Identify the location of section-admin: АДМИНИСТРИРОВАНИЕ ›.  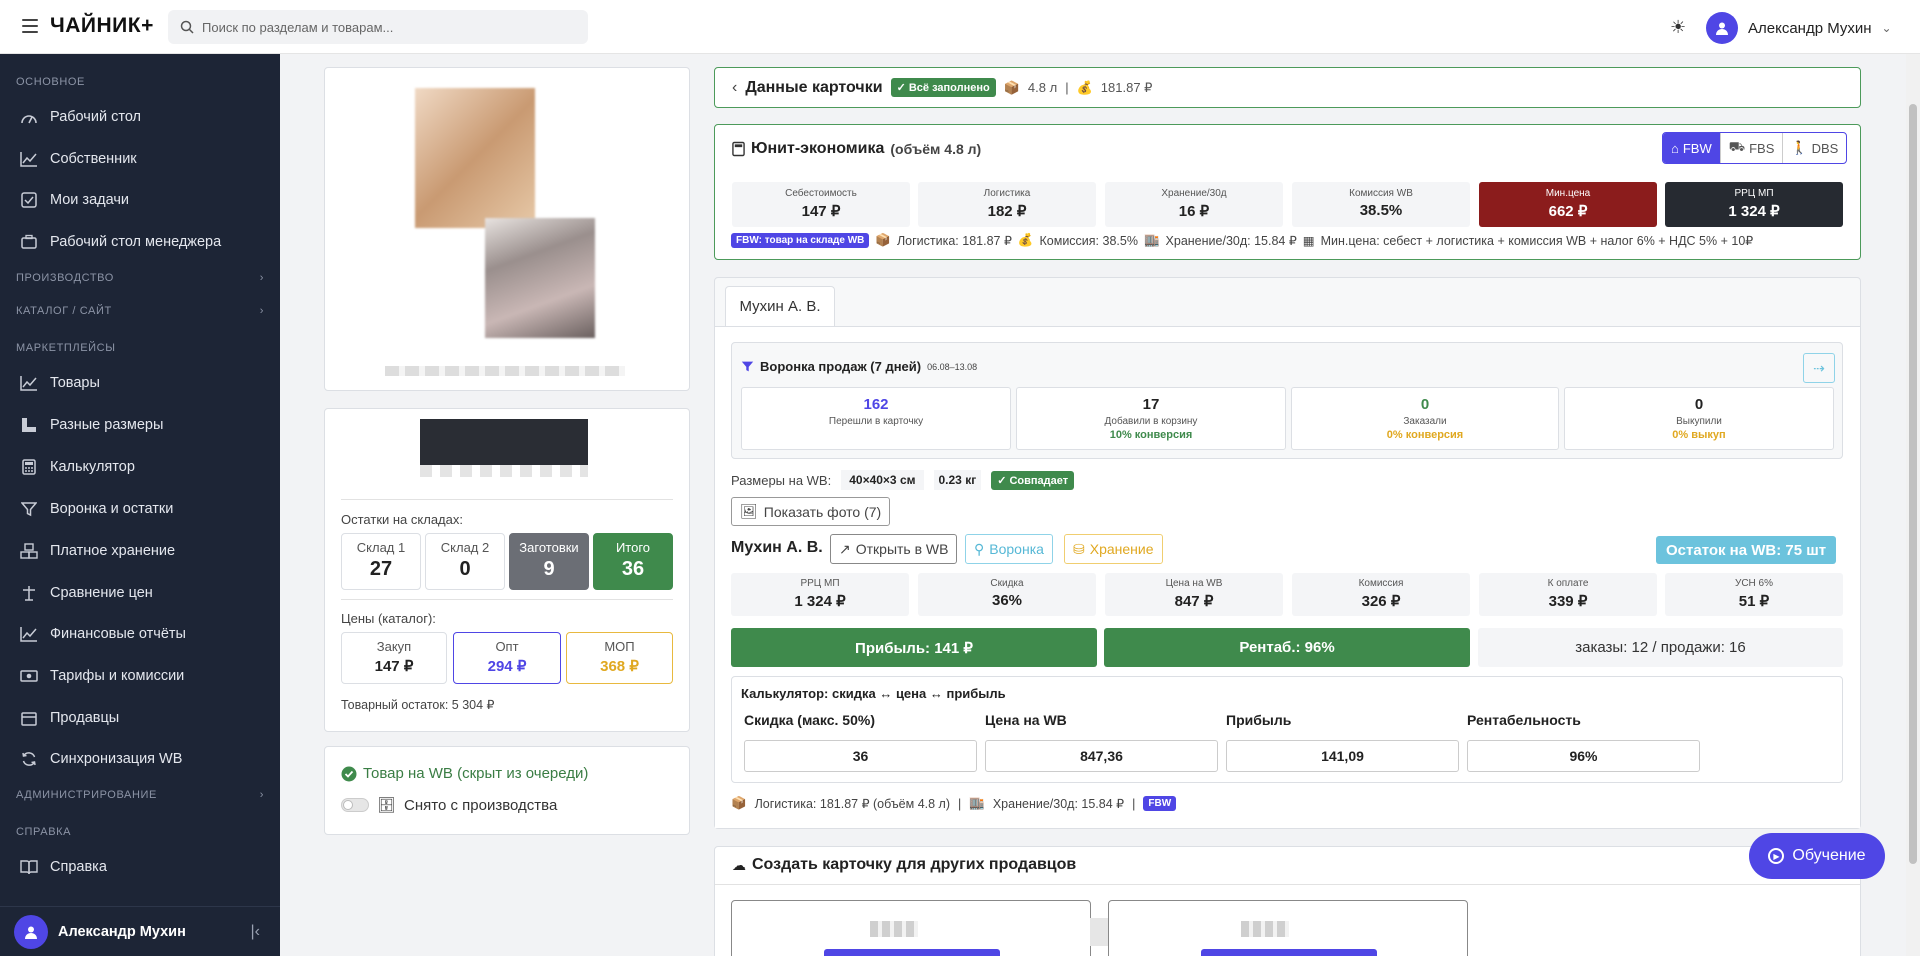
(140, 795).